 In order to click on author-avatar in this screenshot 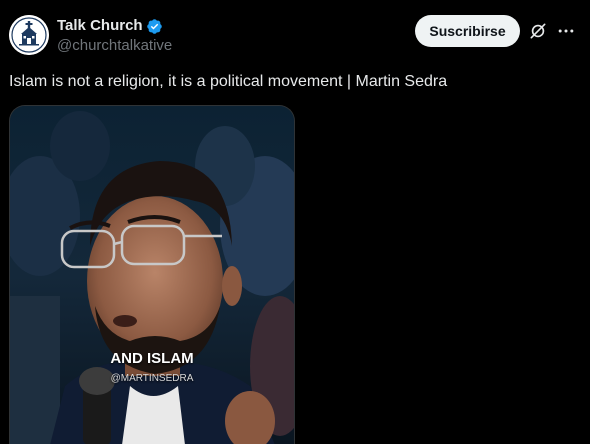, I will do `click(29, 35)`.